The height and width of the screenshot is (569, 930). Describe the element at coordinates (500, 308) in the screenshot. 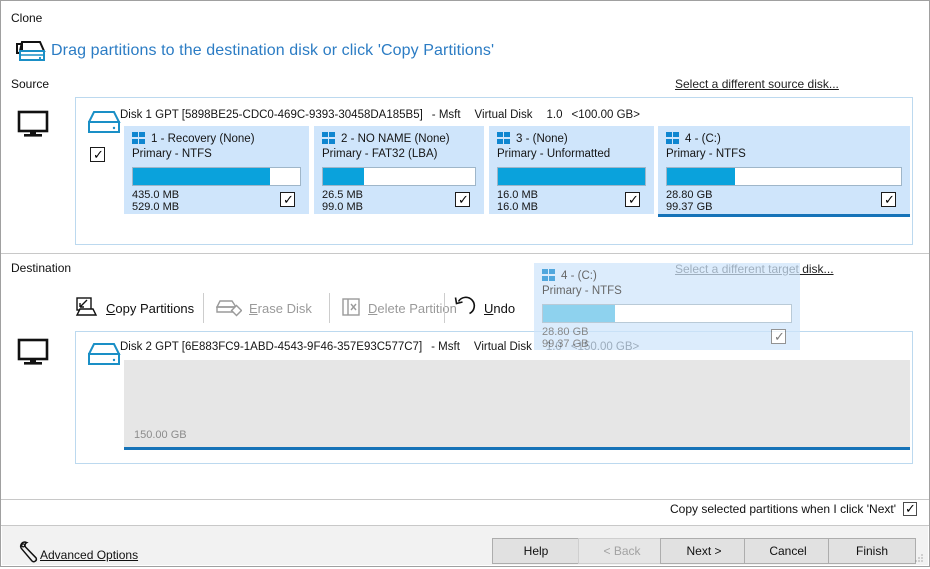

I see `undo-label: Undo` at that location.